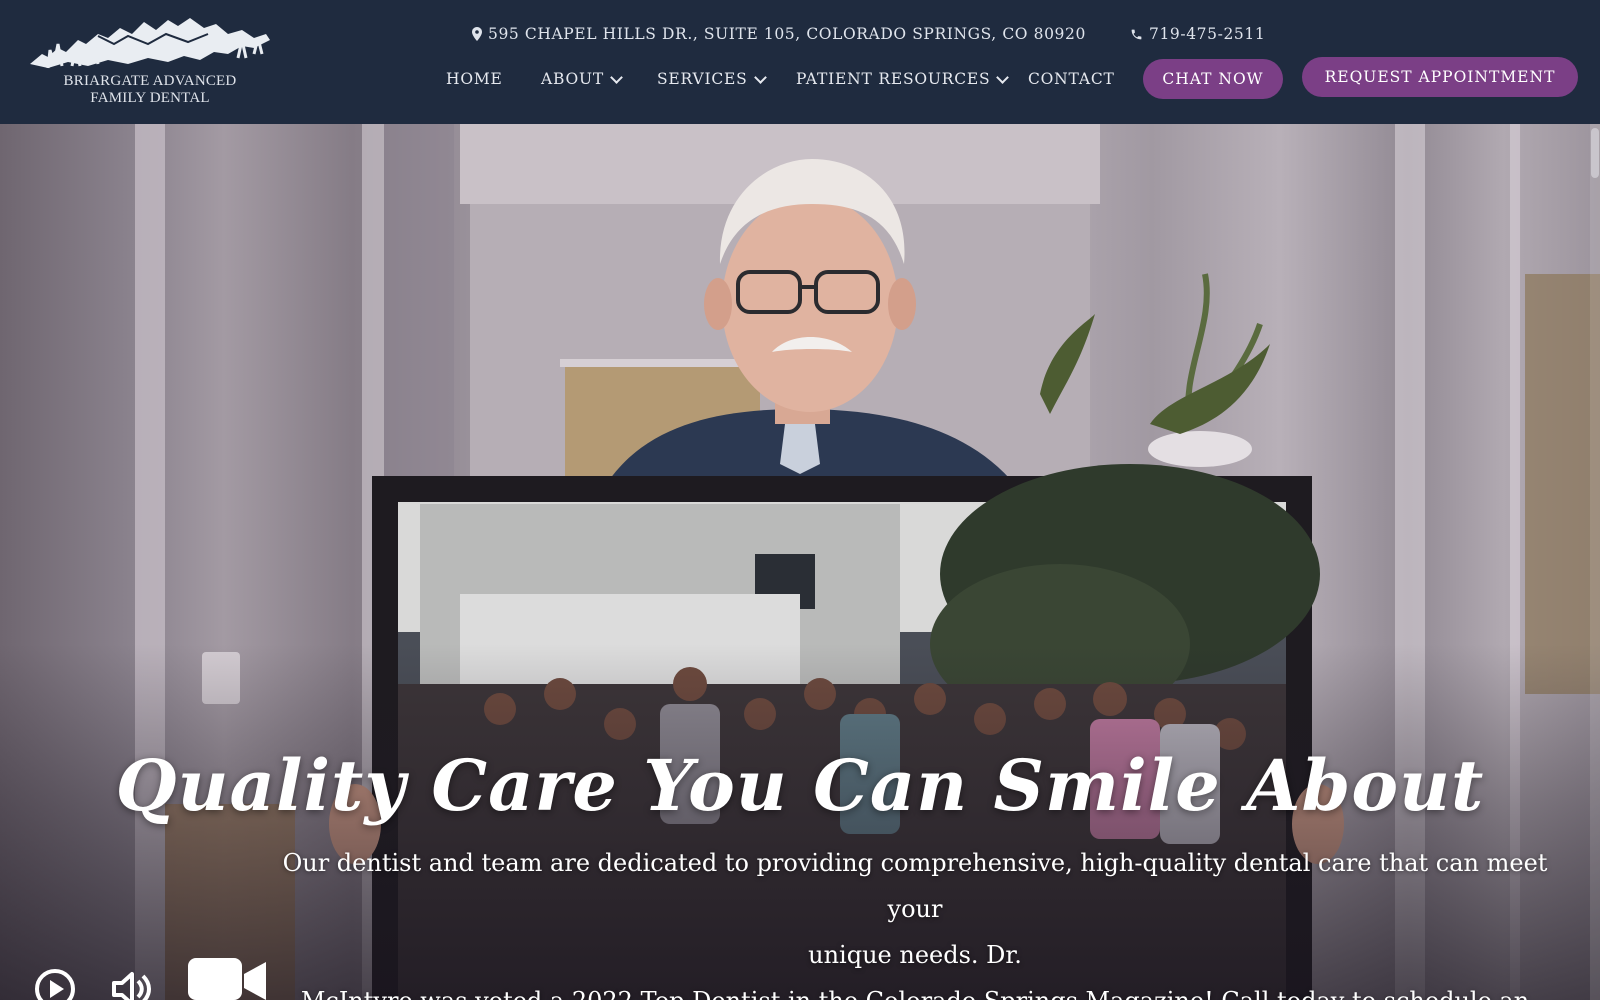 This screenshot has width=1600, height=1000. I want to click on nav-label: HOME, so click(474, 79).